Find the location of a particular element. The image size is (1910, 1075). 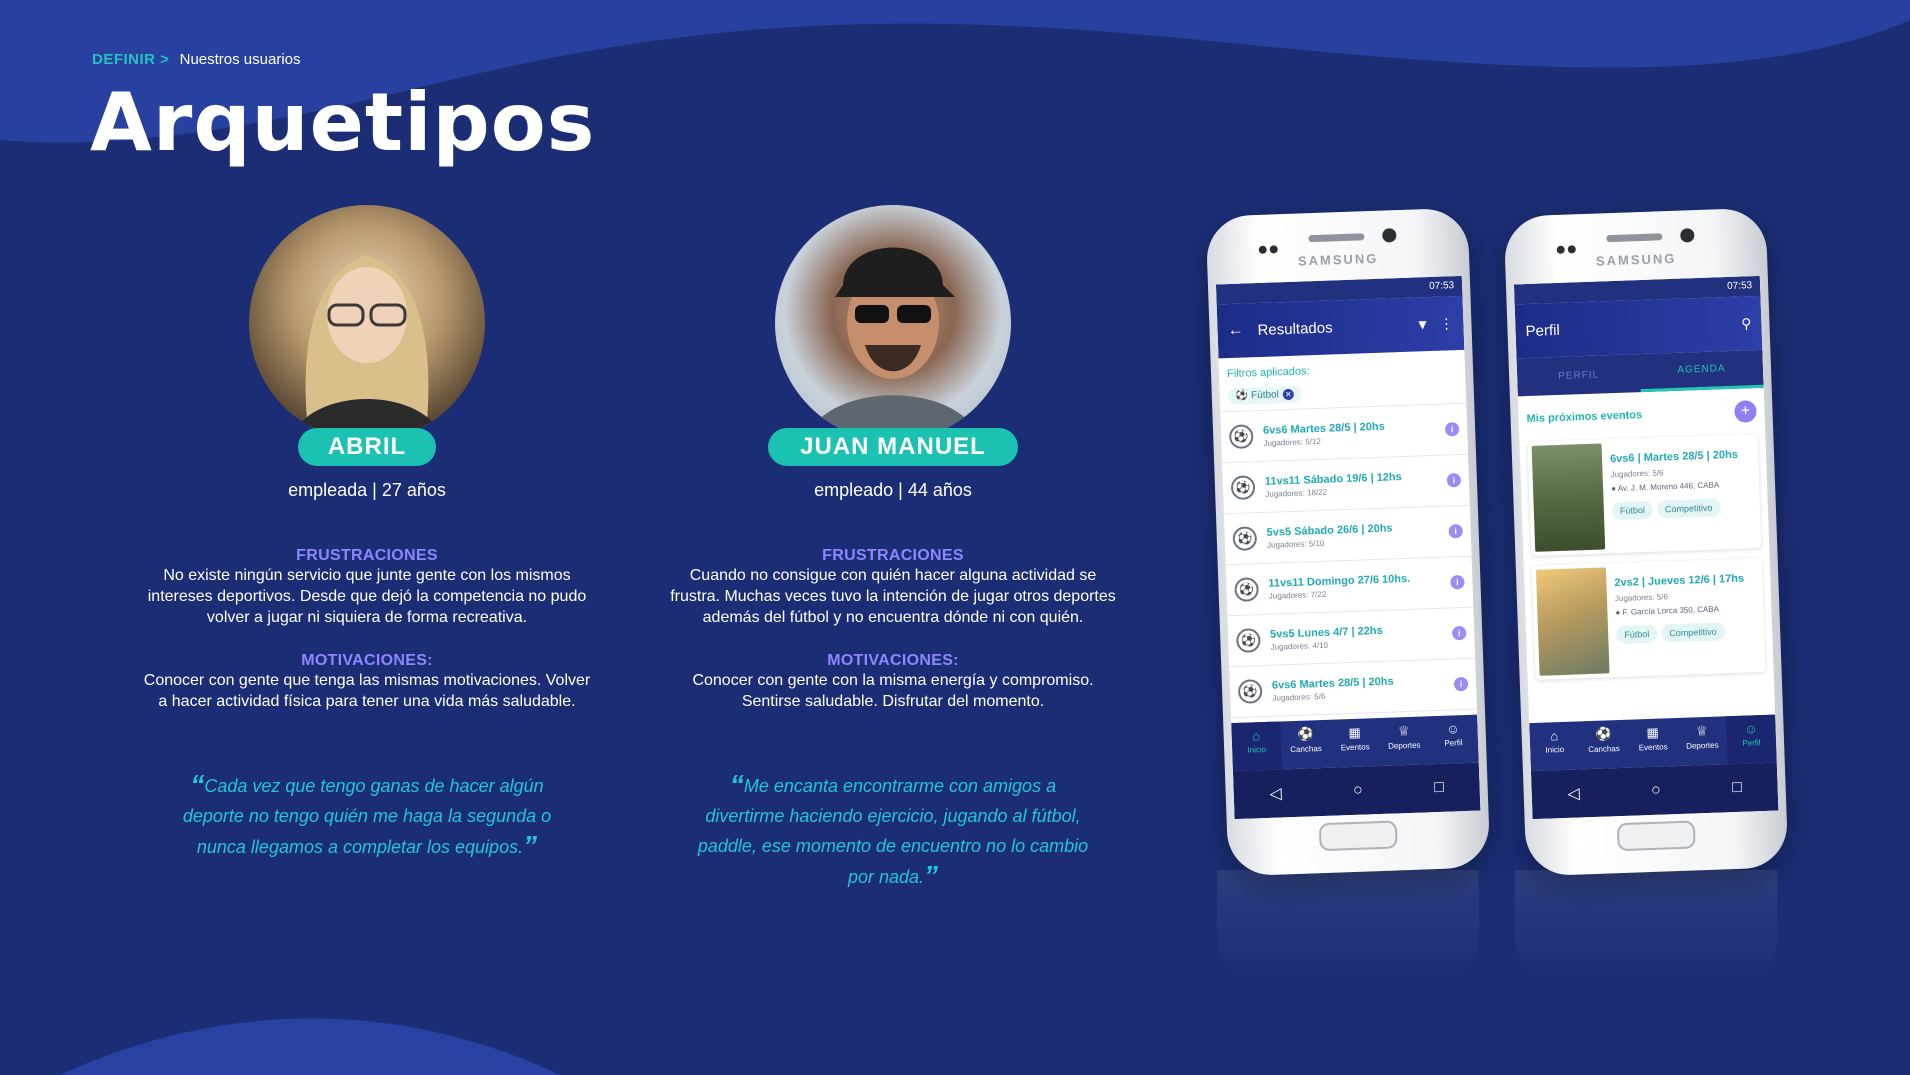

event-tag: Fútbol is located at coordinates (1636, 634).